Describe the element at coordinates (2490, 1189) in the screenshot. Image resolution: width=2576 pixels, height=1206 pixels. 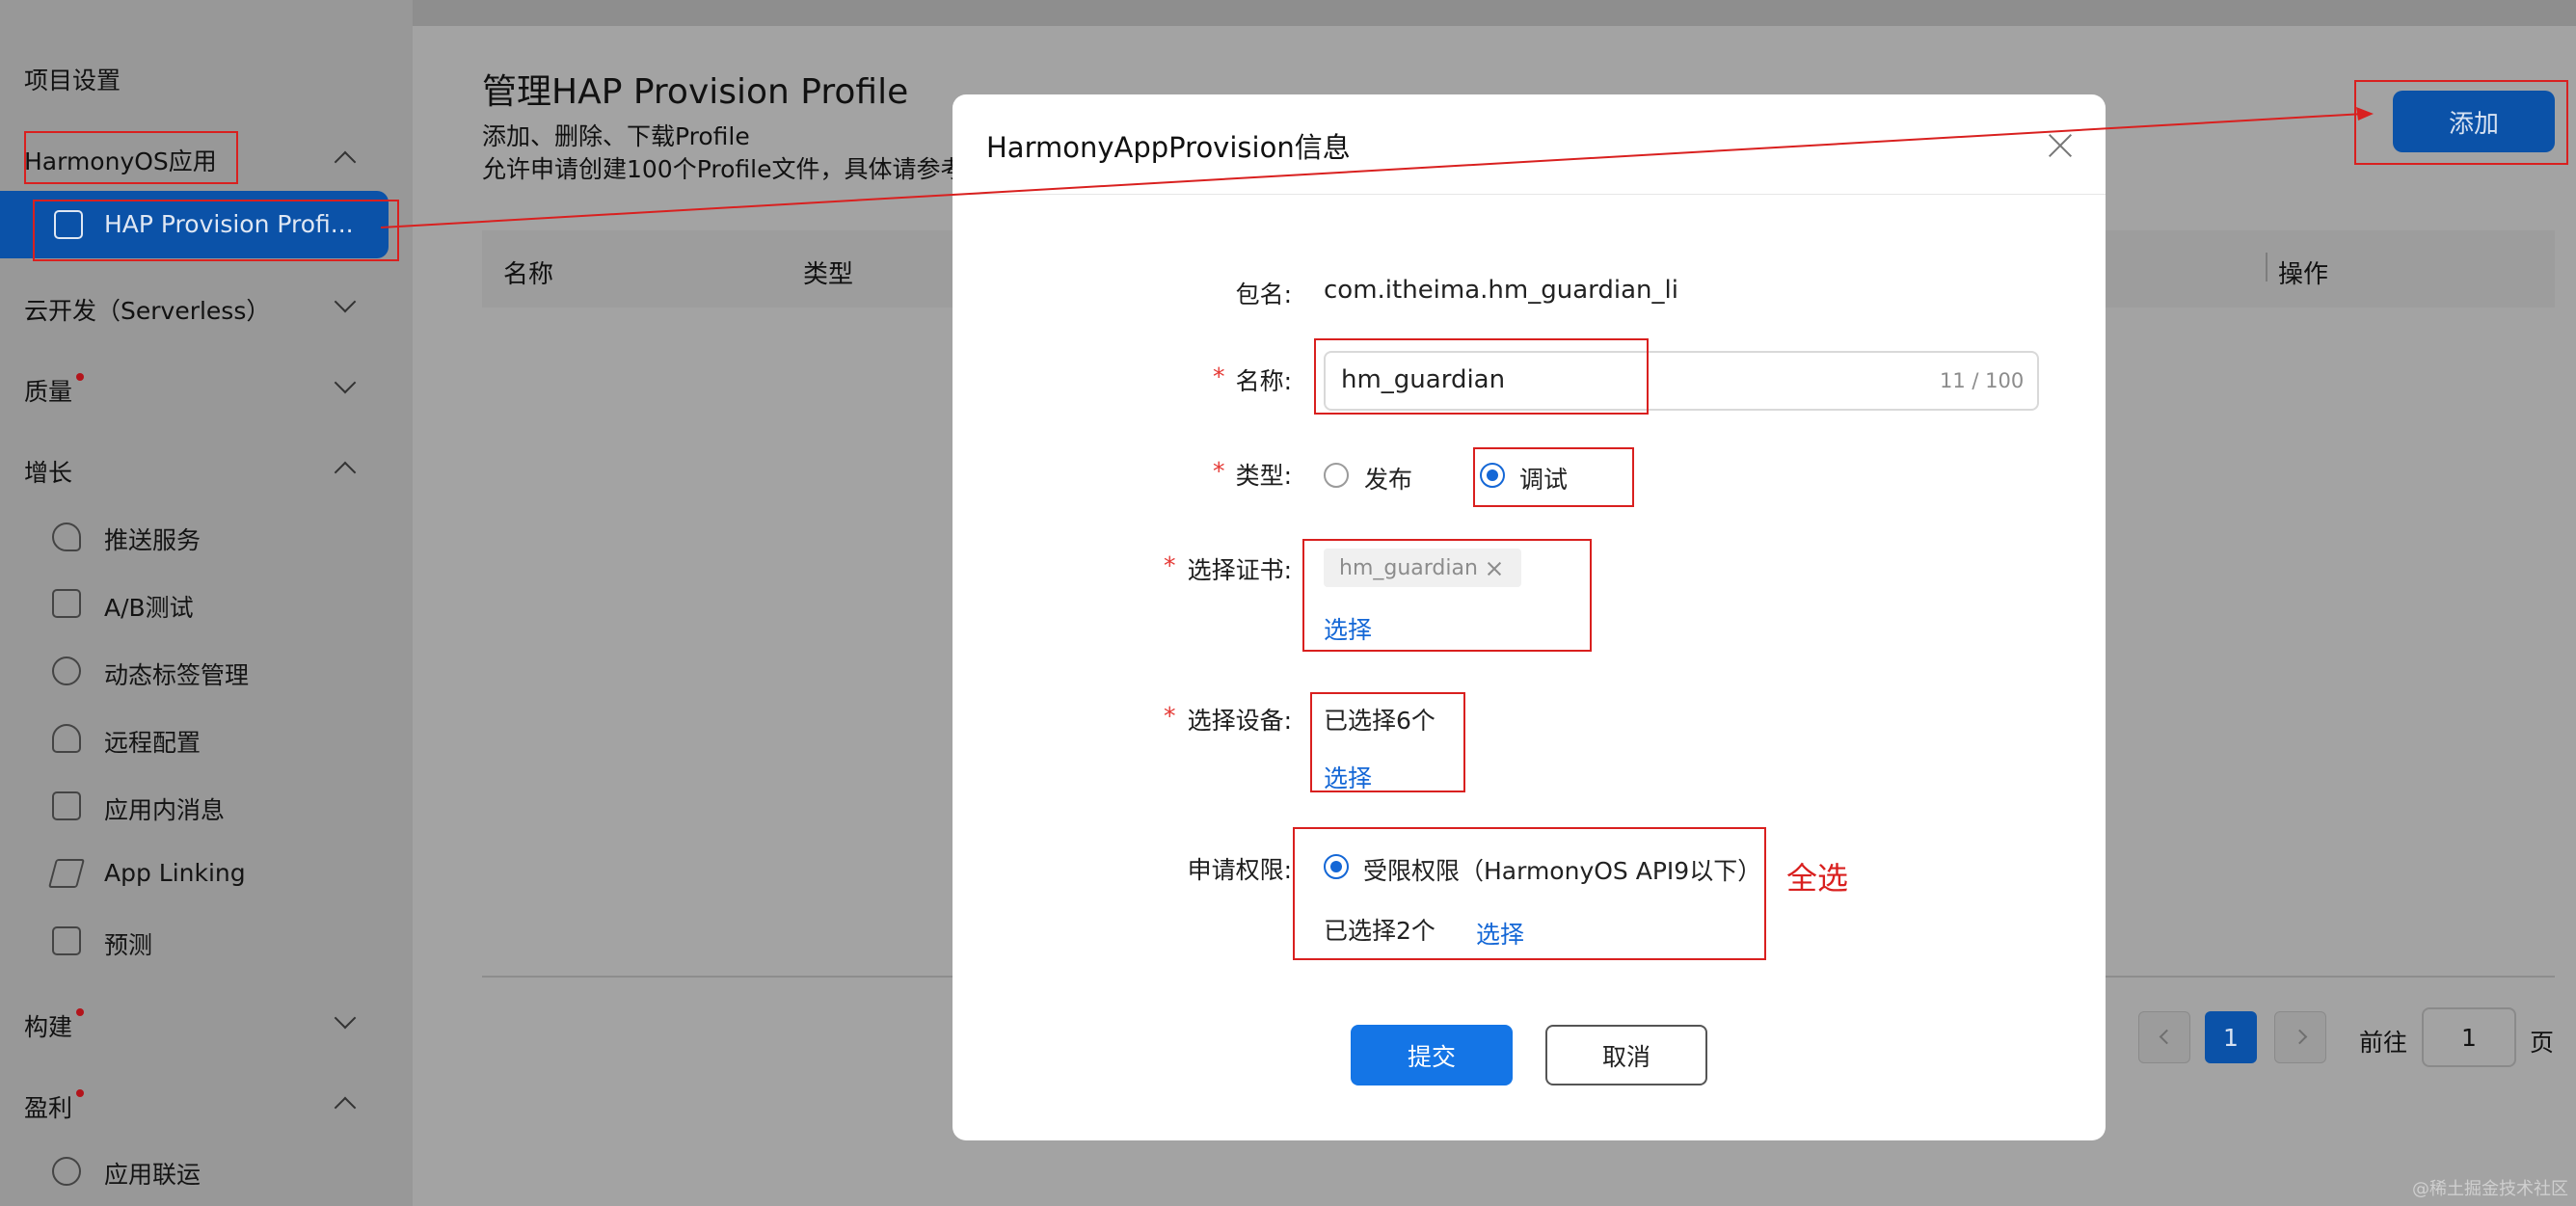
I see `watermark: @稀土掘金技术社区` at that location.